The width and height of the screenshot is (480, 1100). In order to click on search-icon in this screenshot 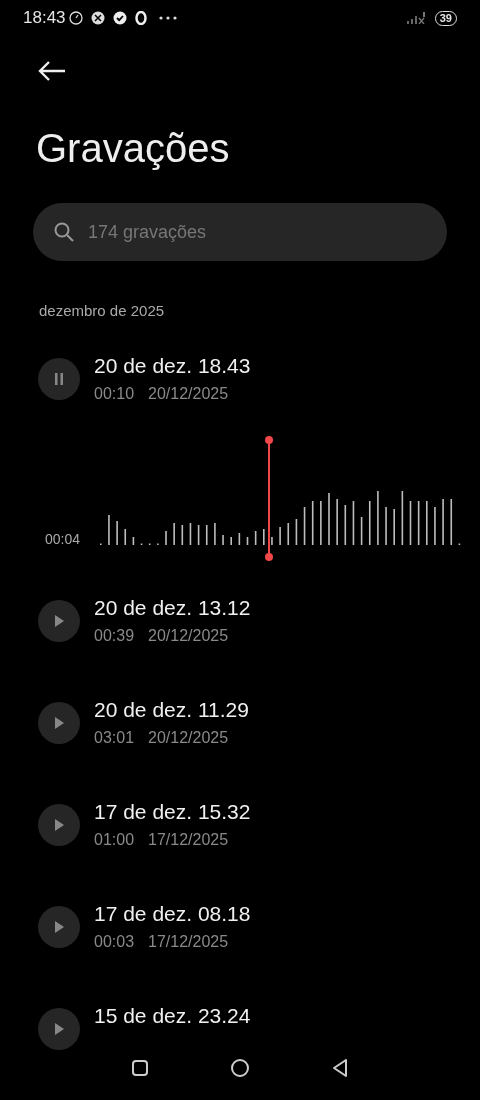, I will do `click(64, 232)`.